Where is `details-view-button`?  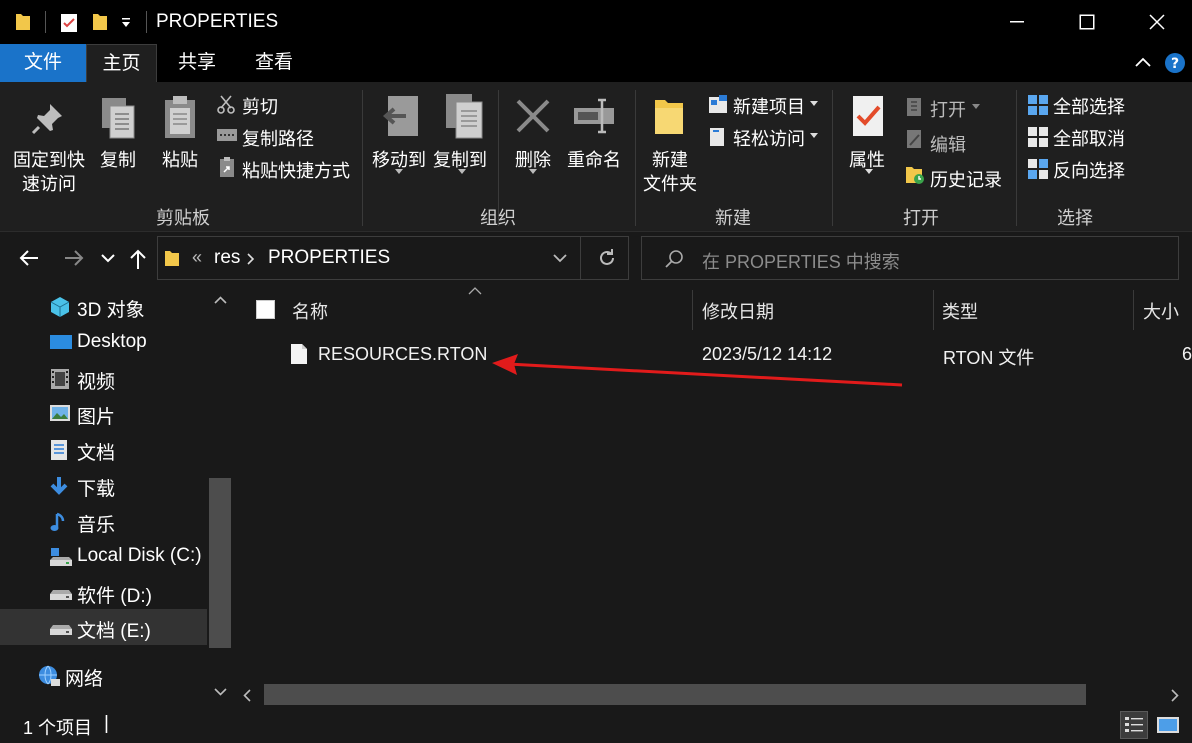 details-view-button is located at coordinates (1134, 725).